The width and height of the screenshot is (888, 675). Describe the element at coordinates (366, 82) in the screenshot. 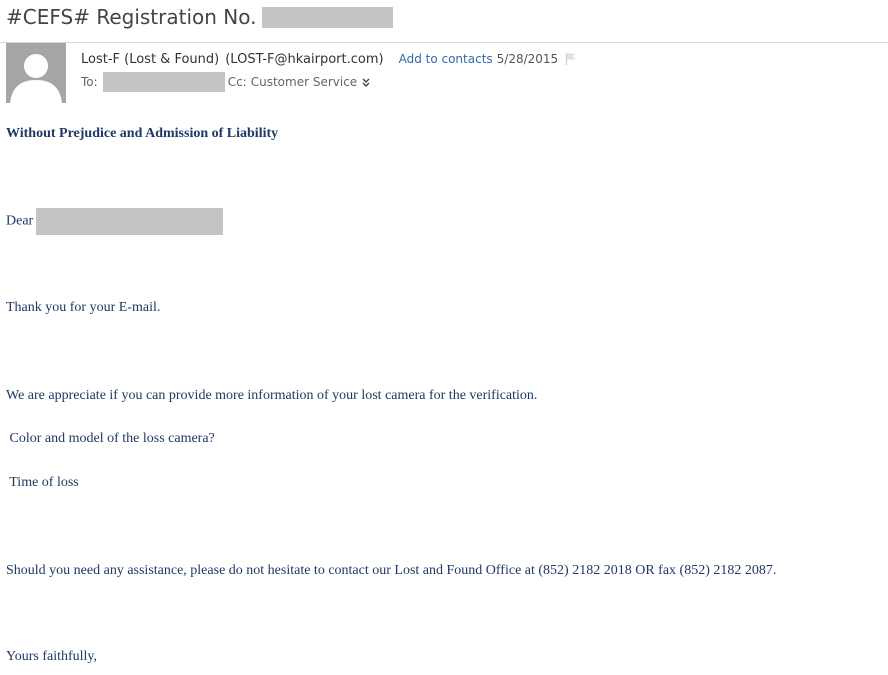

I see `double-chevron-down-icon` at that location.